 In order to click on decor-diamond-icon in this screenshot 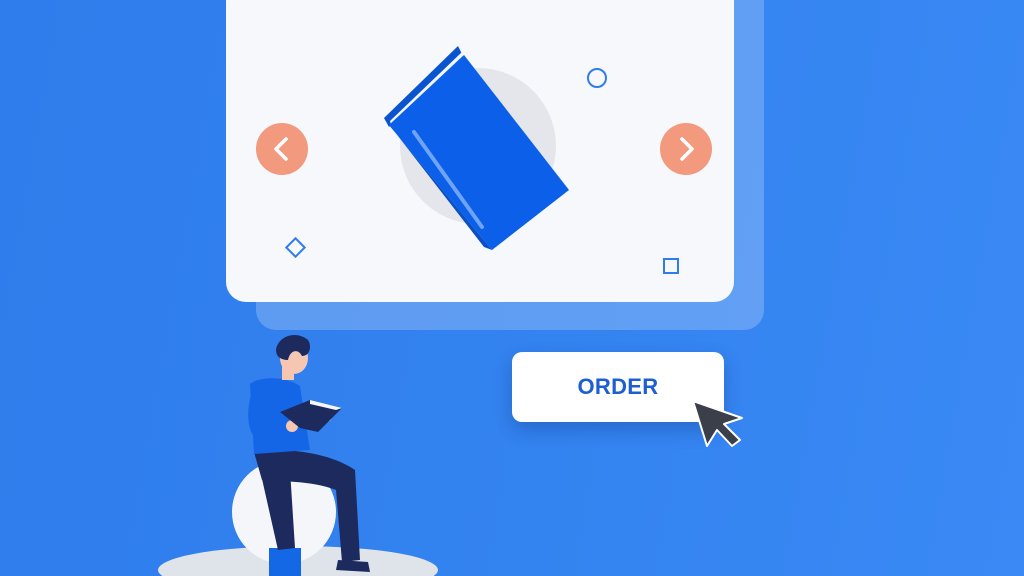, I will do `click(295, 247)`.